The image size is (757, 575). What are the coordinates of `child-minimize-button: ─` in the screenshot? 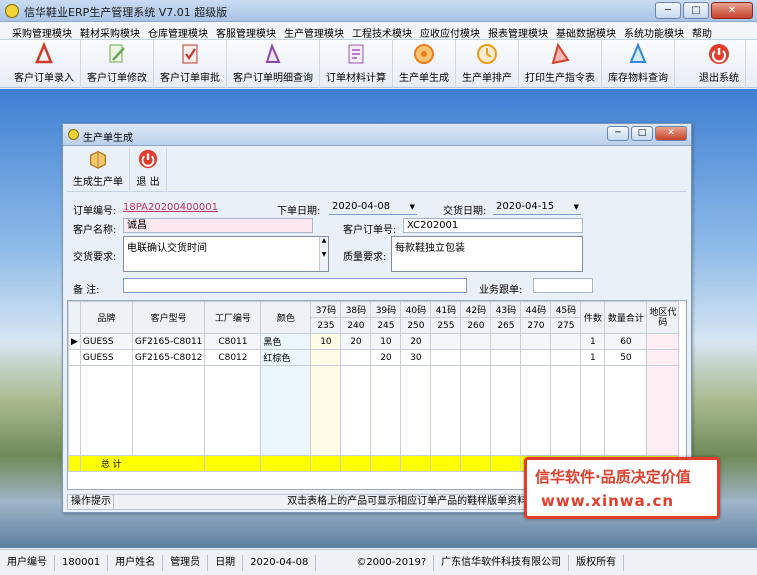 It's located at (618, 133).